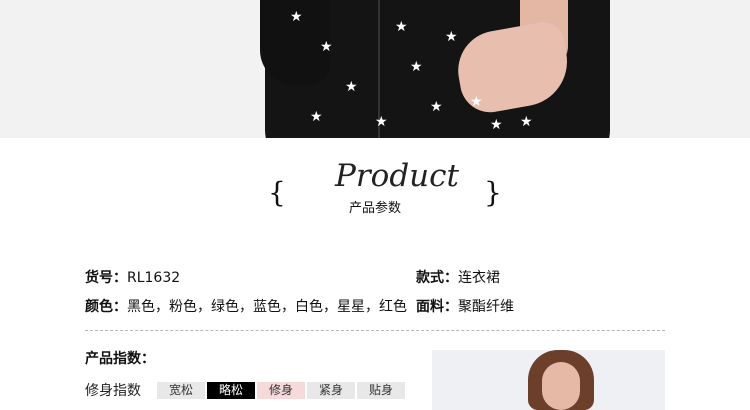 This screenshot has width=750, height=410. I want to click on fit-option-slim: 修身, so click(281, 390).